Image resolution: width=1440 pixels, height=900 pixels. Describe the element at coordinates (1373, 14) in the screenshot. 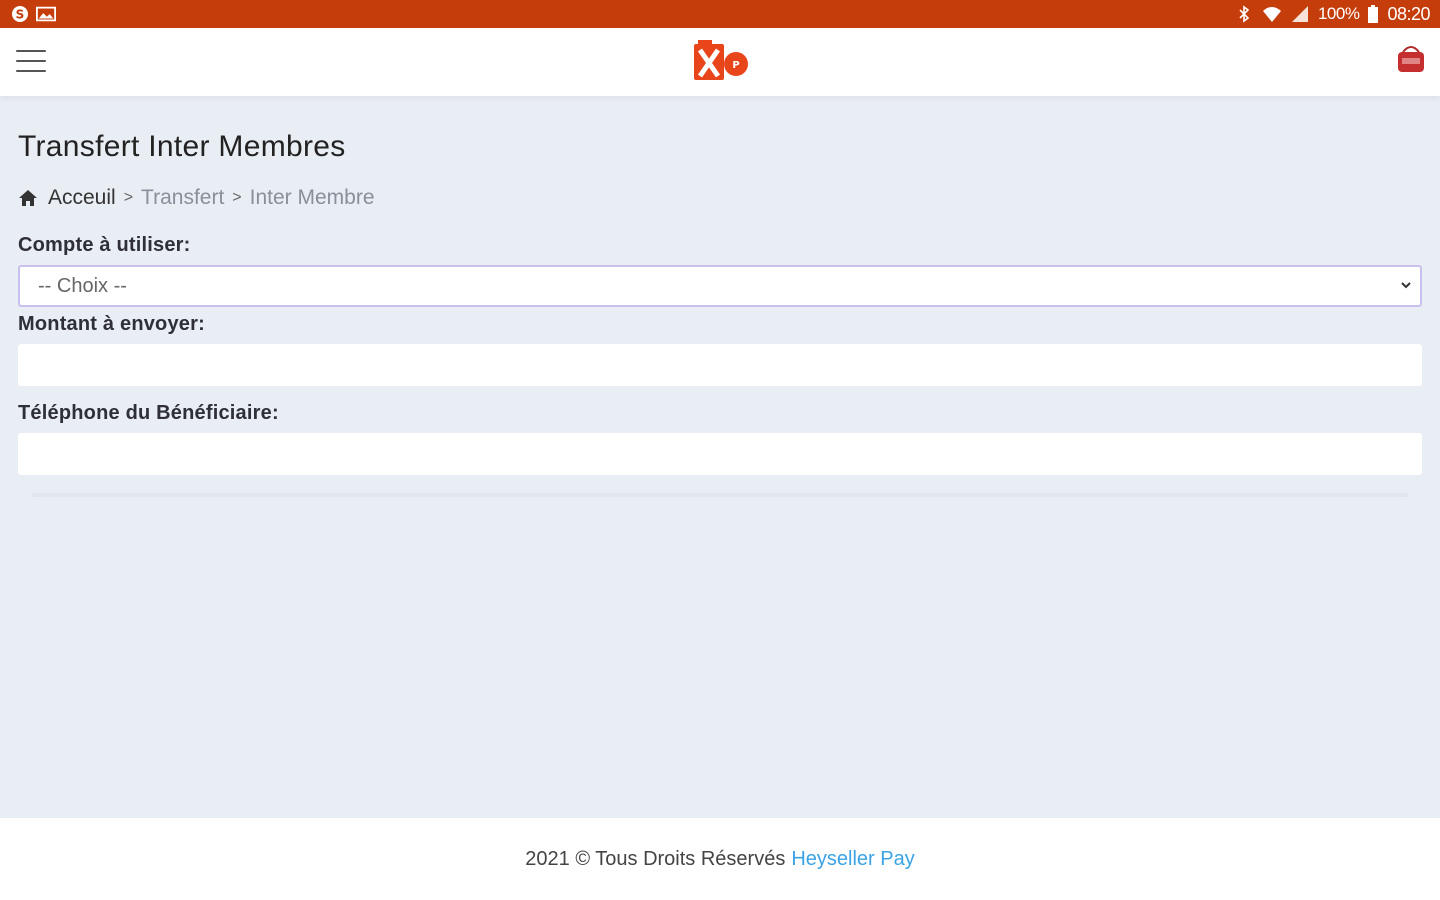

I see `battery-icon` at that location.